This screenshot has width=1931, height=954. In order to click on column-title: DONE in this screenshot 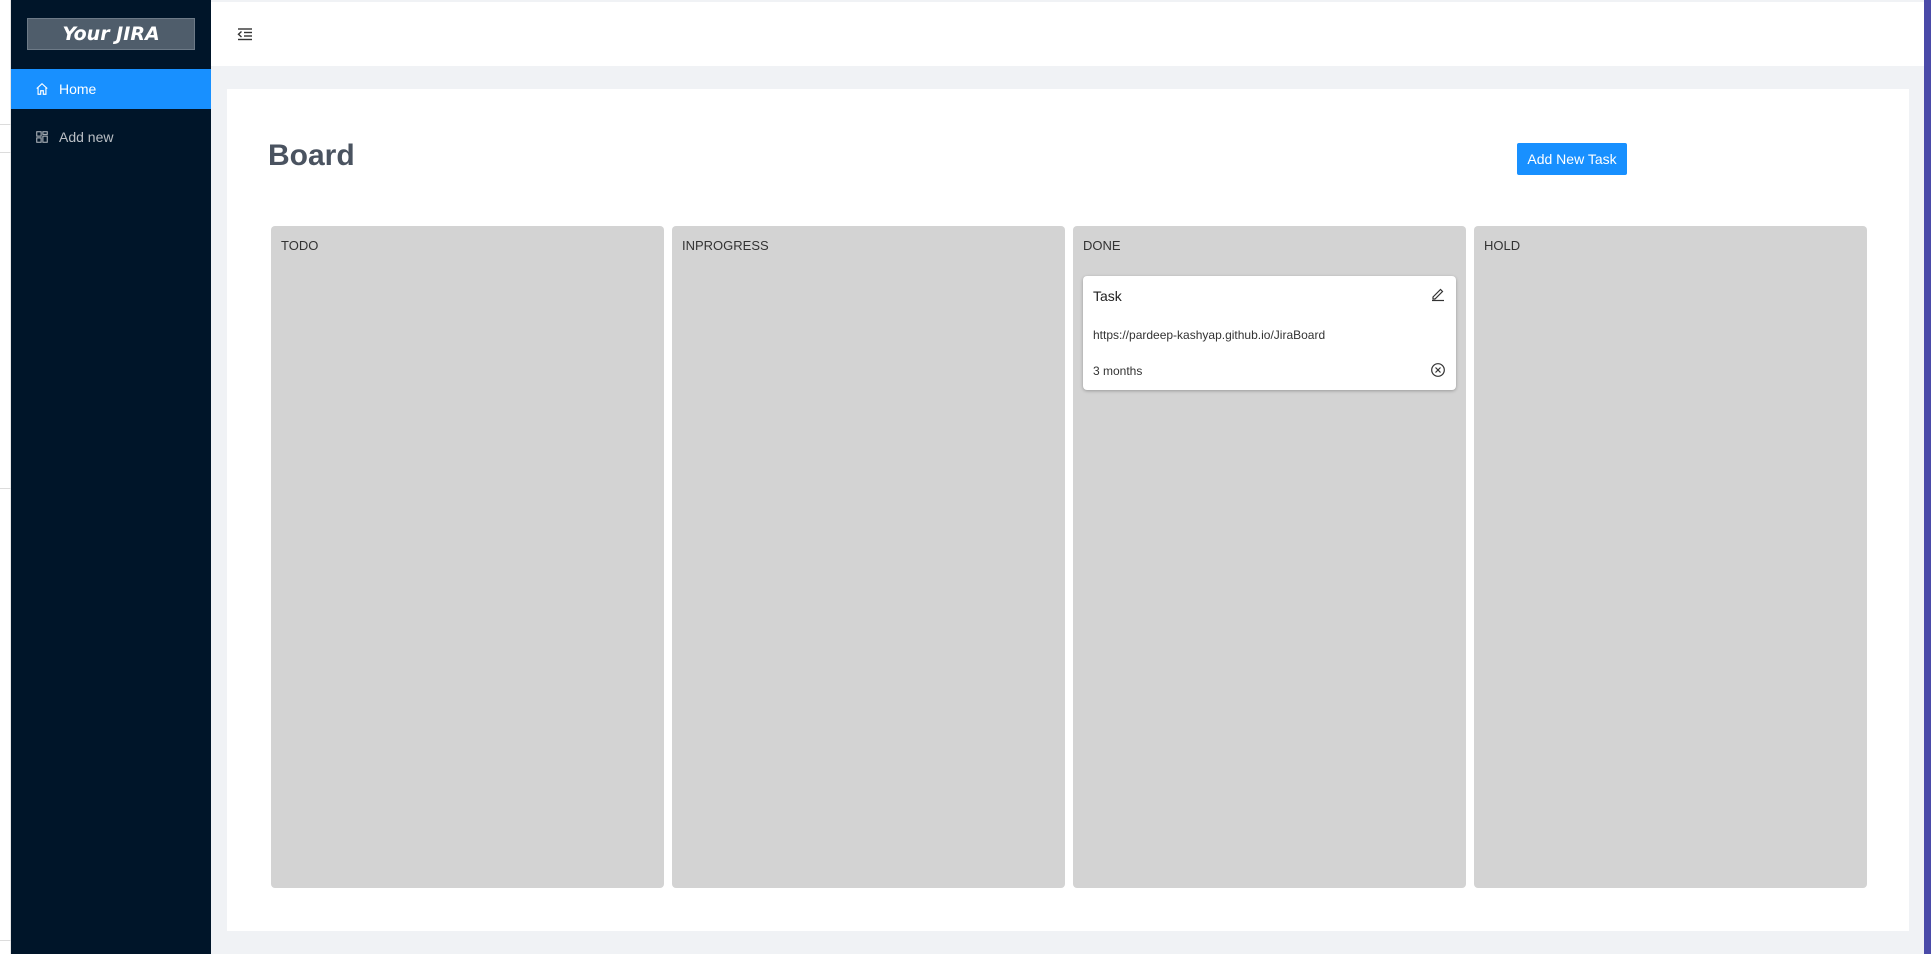, I will do `click(1102, 245)`.